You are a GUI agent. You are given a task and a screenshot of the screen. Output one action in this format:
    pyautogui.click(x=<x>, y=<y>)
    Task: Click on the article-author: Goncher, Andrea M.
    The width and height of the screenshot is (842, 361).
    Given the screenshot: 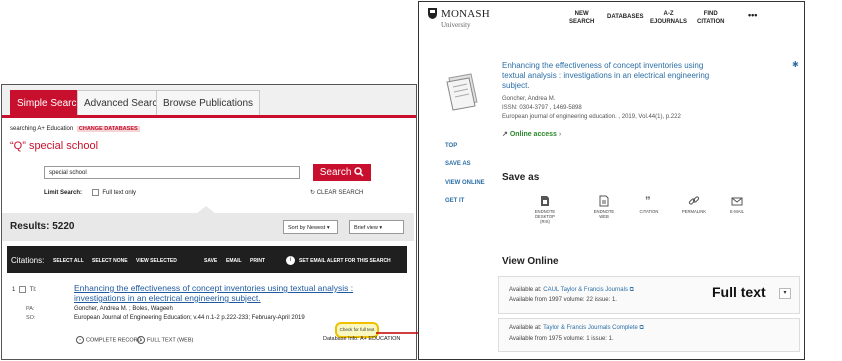 What is the action you would take?
    pyautogui.click(x=529, y=99)
    